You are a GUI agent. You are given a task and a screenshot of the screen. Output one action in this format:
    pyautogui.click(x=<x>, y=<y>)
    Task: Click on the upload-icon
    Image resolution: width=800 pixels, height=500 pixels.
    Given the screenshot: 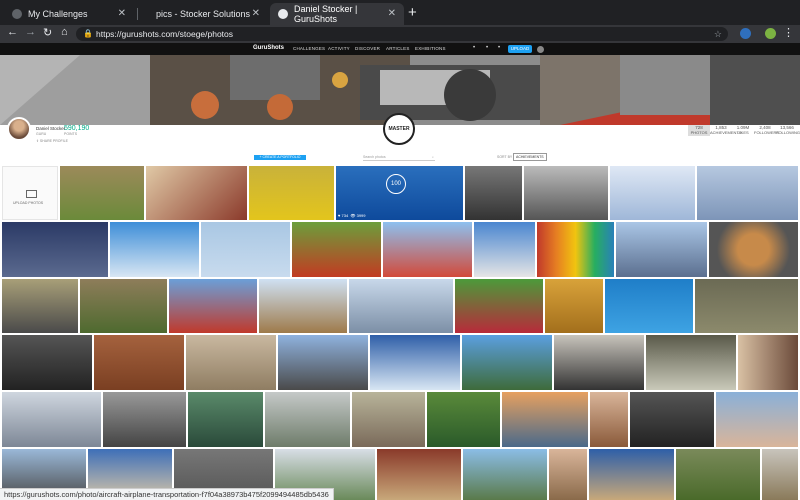 What is the action you would take?
    pyautogui.click(x=31, y=194)
    